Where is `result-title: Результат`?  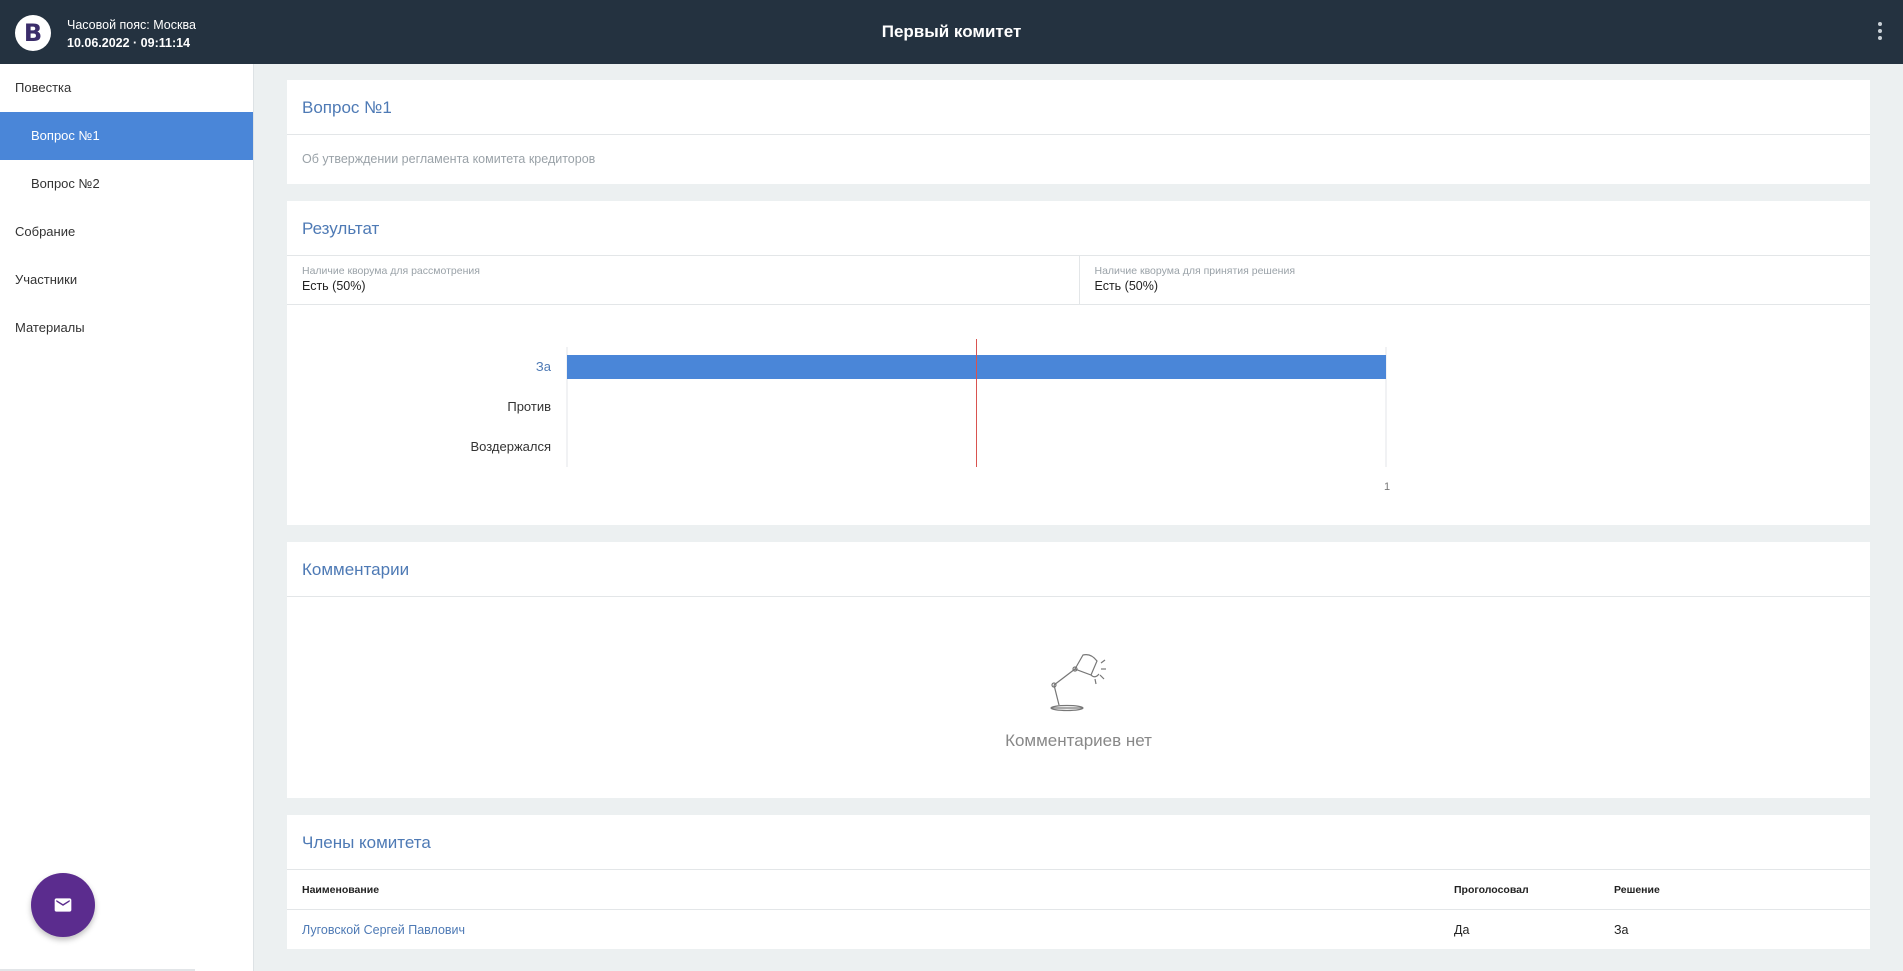
result-title: Результат is located at coordinates (1078, 228).